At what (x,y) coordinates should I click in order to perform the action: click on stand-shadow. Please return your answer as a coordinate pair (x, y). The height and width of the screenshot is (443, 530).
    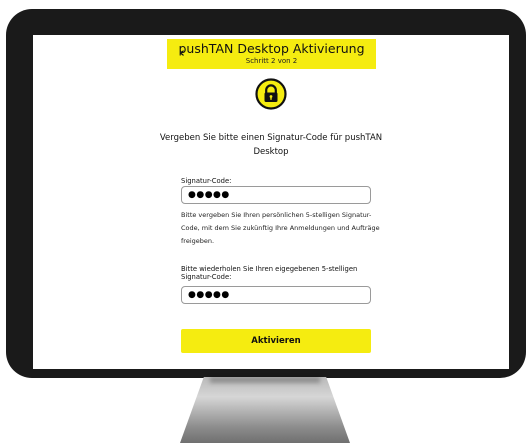
    Looking at the image, I should click on (265, 380).